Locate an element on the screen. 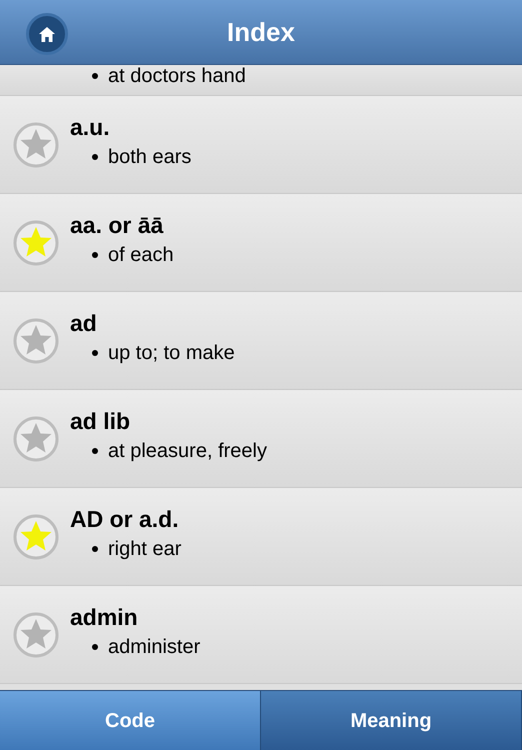  home-button is located at coordinates (47, 34).